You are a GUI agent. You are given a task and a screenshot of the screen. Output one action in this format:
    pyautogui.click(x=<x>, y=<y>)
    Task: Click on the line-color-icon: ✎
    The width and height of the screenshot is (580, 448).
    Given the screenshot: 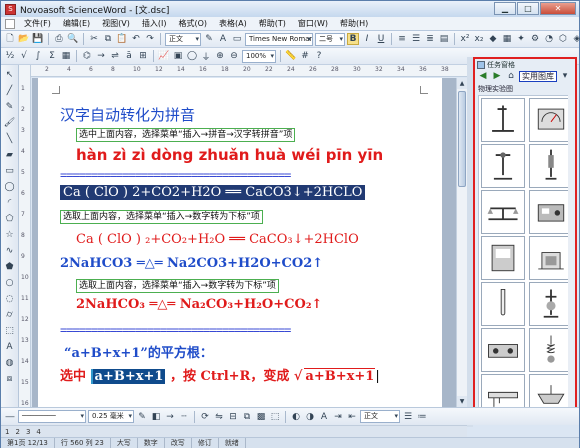 What is the action you would take?
    pyautogui.click(x=142, y=417)
    